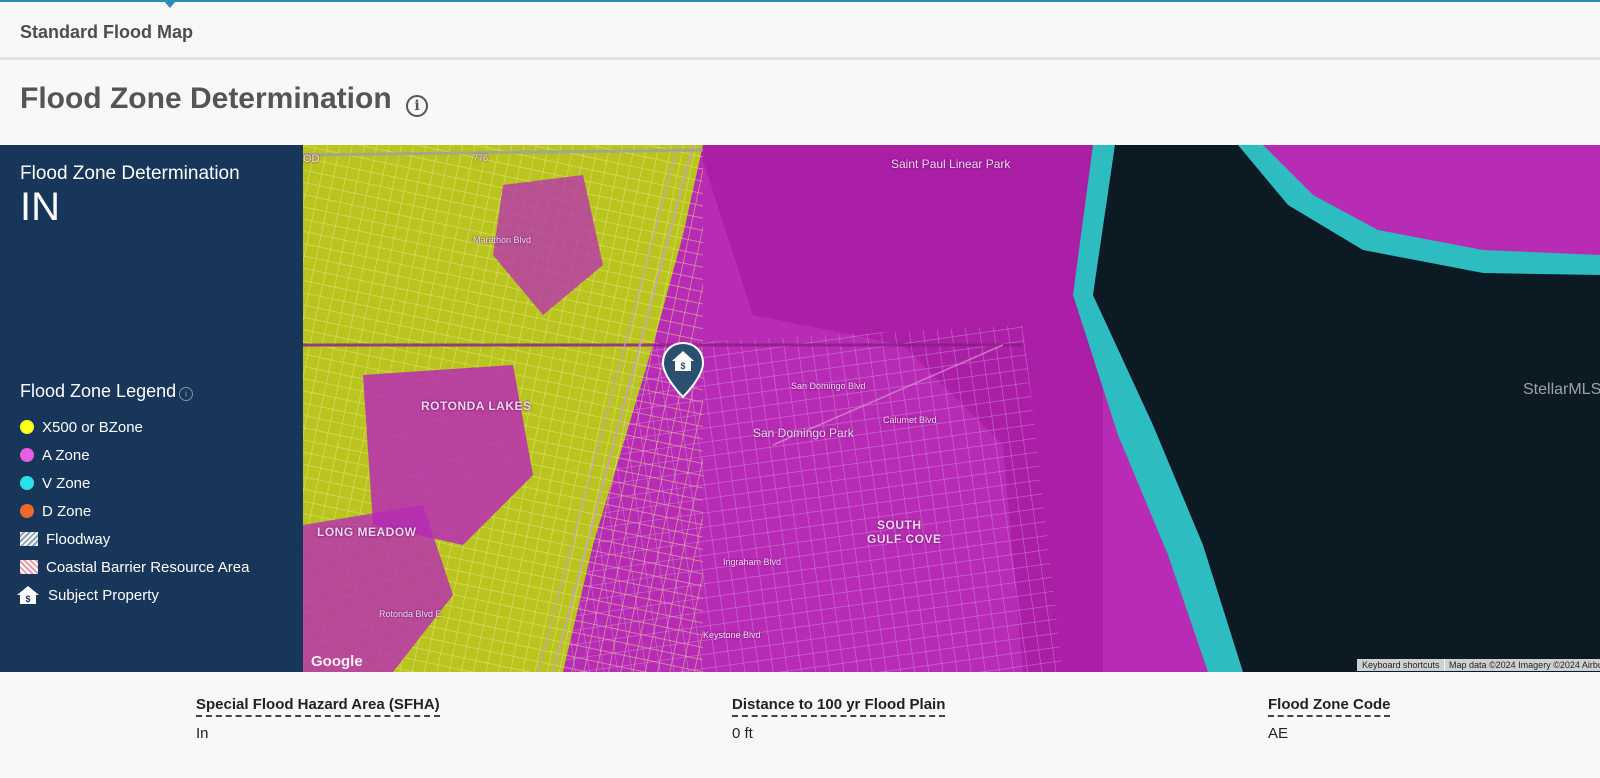 Image resolution: width=1600 pixels, height=778 pixels. What do you see at coordinates (29, 539) in the screenshot?
I see `hatch-pattern-icon` at bounding box center [29, 539].